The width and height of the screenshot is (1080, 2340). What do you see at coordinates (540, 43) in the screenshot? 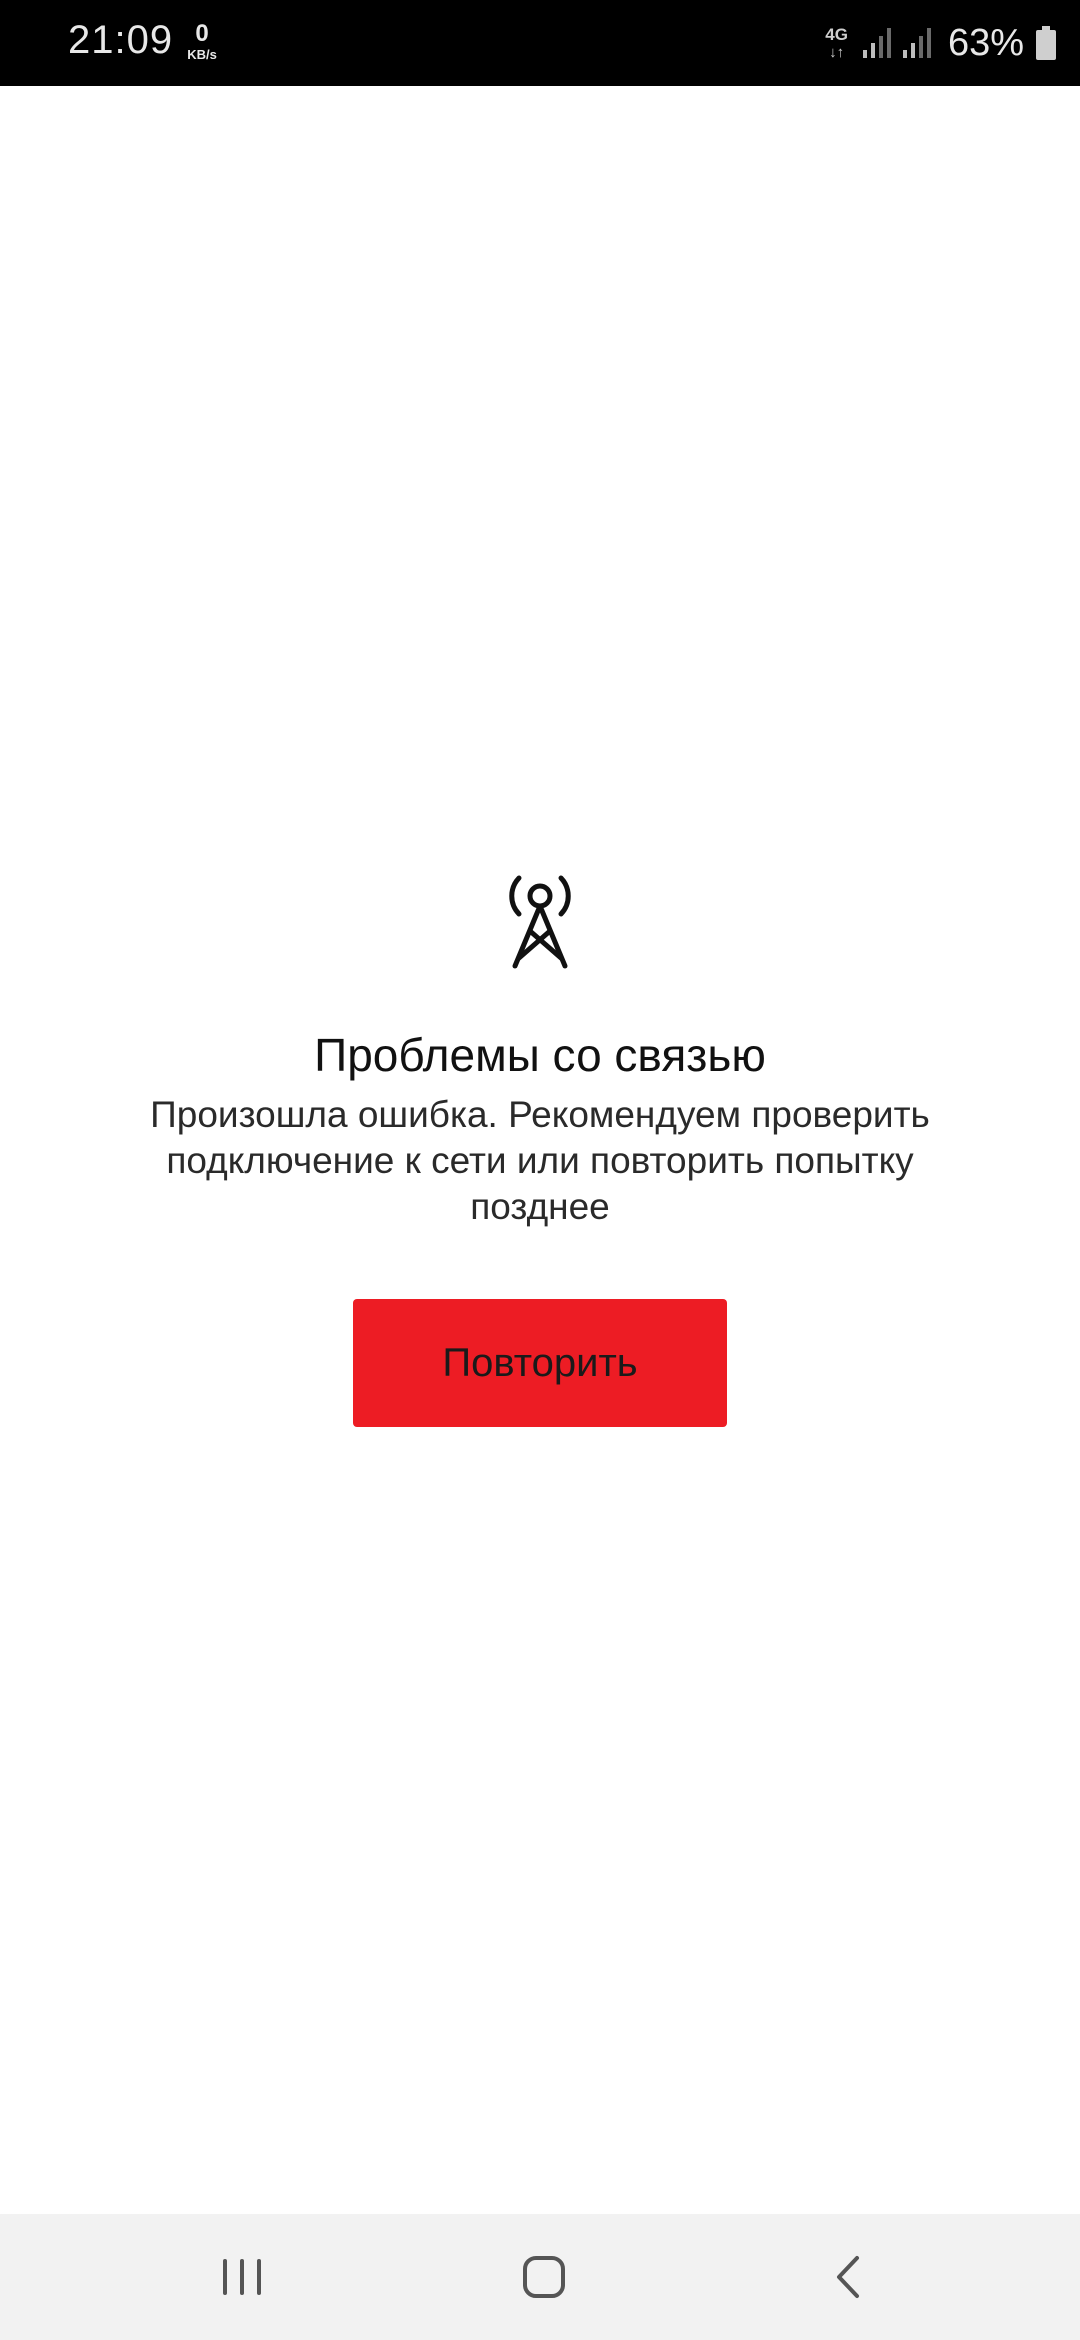
I see `status-bar: 21:09 0 KB/s 4G ↓↑ 63%` at bounding box center [540, 43].